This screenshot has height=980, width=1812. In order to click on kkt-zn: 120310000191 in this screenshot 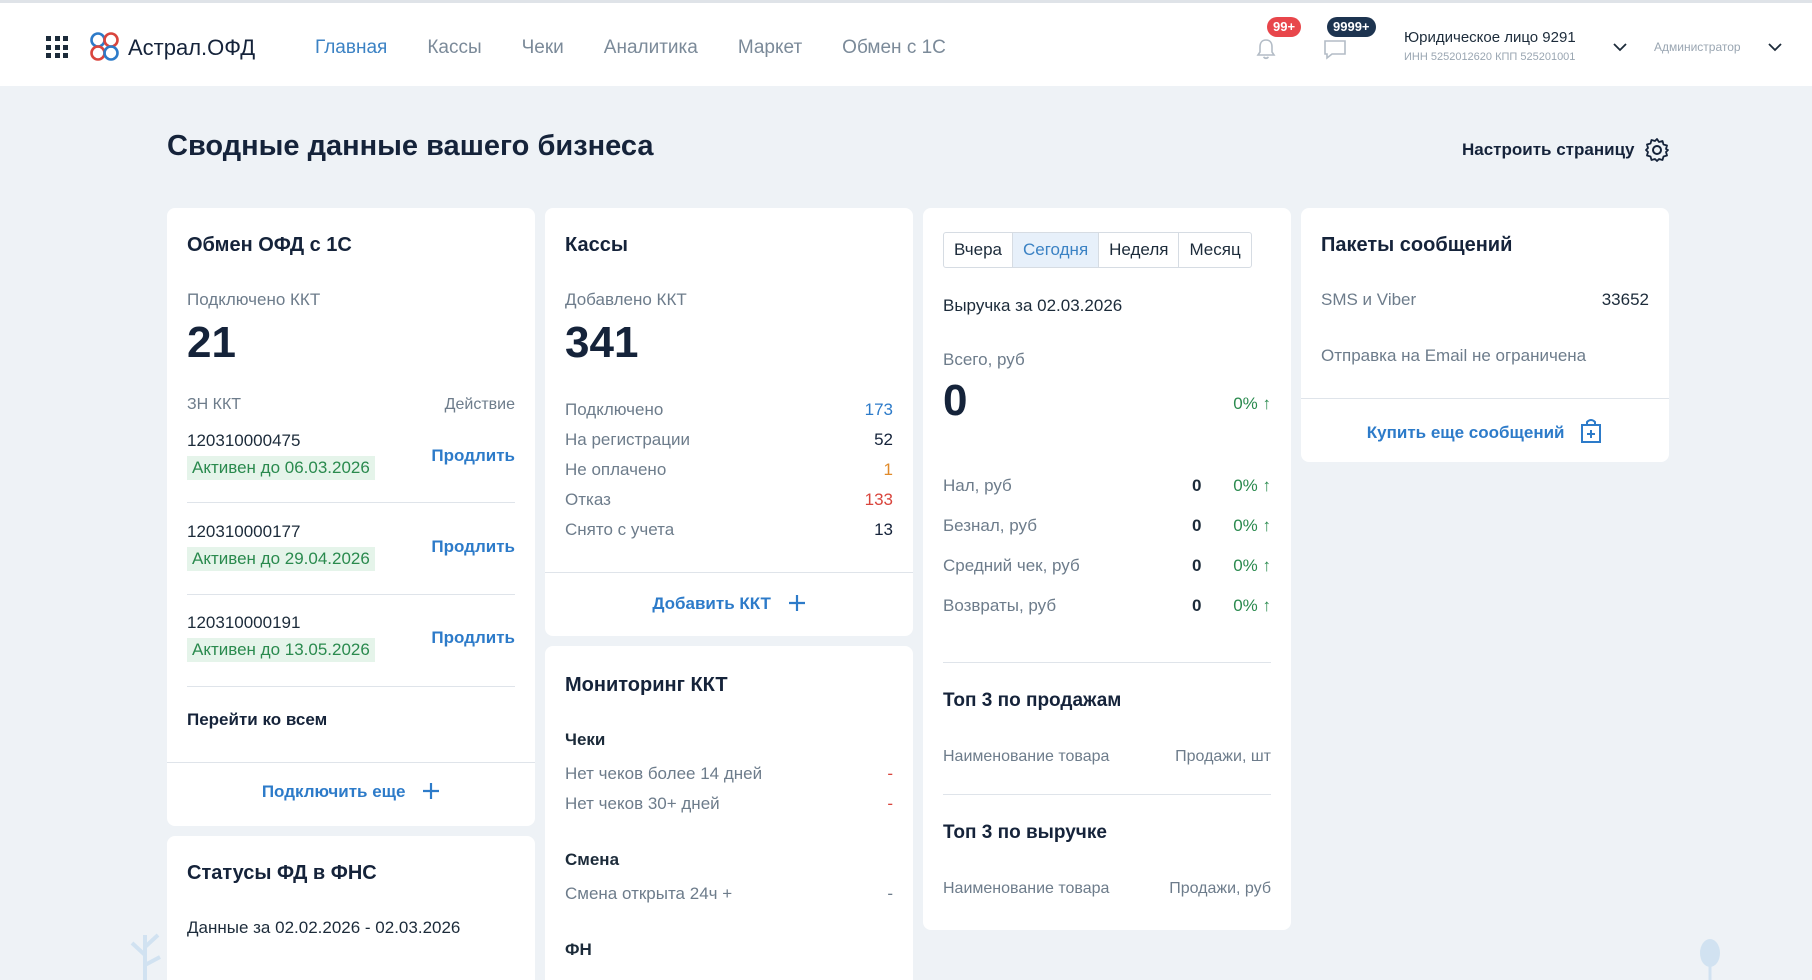, I will do `click(244, 622)`.